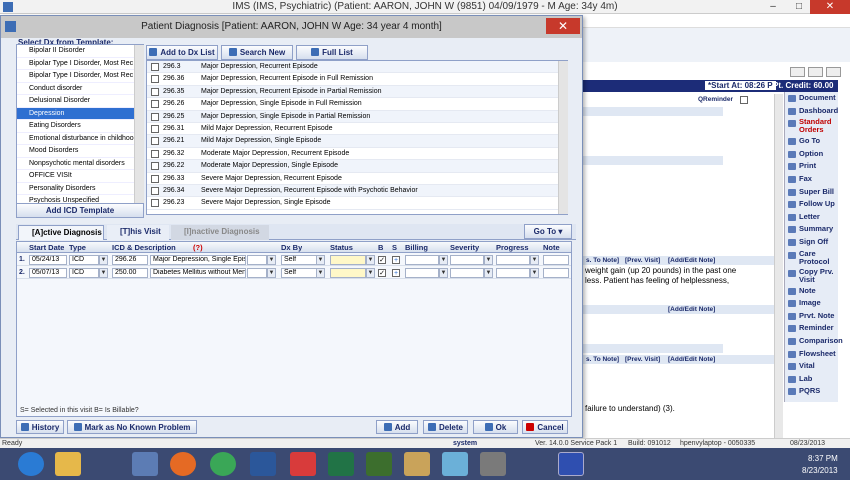 The width and height of the screenshot is (850, 480). I want to click on tab-inactive-diagnosis: [I]nactive Diagnosis, so click(220, 232).